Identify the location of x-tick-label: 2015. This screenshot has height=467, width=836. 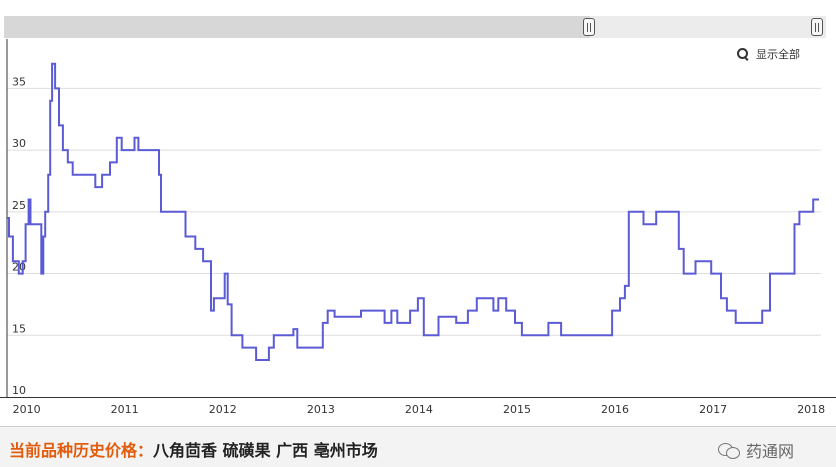
(517, 409).